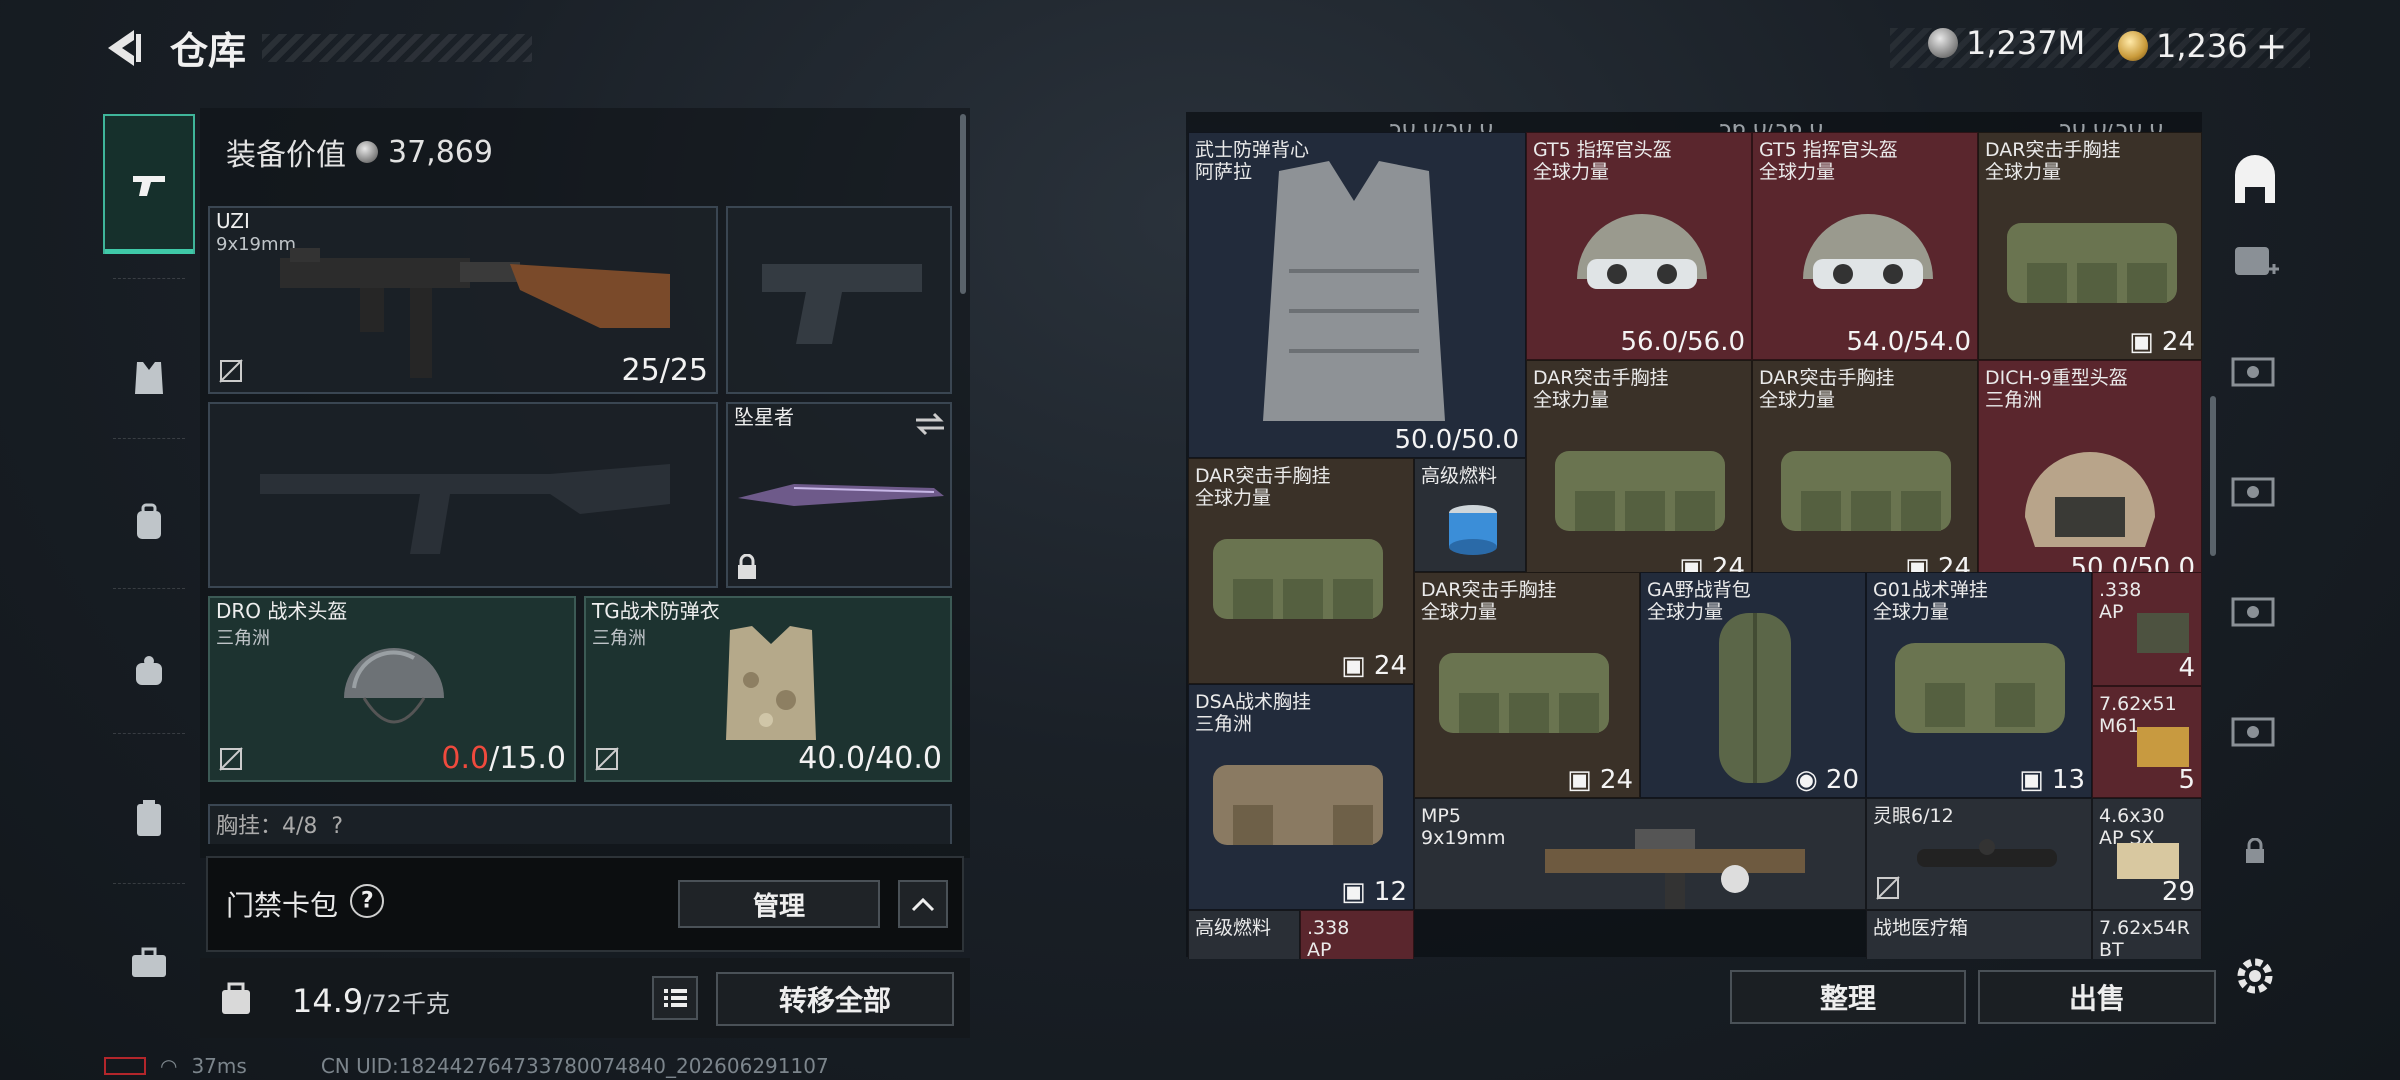 Image resolution: width=2400 pixels, height=1080 pixels. Describe the element at coordinates (280, 826) in the screenshot. I see `chest-rig-label: 胸挂：4/8 ?` at that location.